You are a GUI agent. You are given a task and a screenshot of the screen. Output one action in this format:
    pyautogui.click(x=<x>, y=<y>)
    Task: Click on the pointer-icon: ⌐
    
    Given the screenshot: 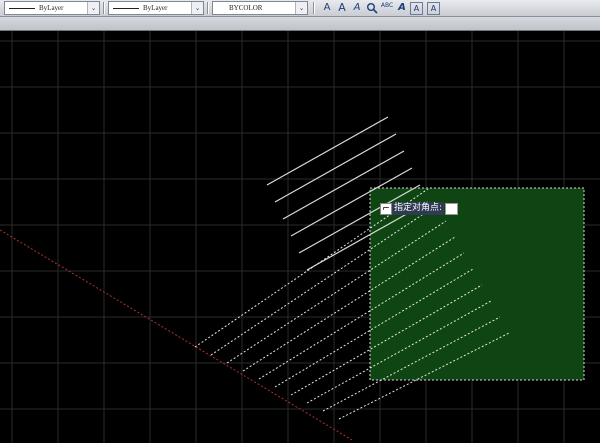 What is the action you would take?
    pyautogui.click(x=386, y=208)
    